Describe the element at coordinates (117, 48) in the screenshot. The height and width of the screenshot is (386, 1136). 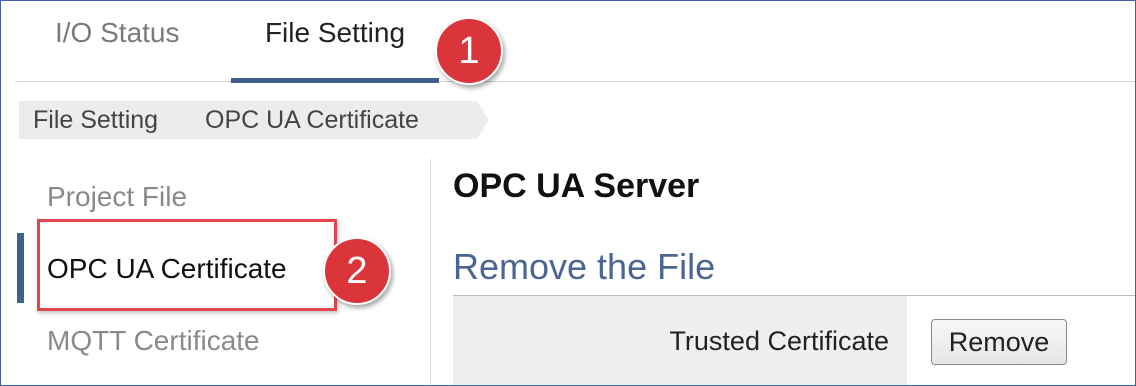
I see `tab-io-status: I/O Status` at that location.